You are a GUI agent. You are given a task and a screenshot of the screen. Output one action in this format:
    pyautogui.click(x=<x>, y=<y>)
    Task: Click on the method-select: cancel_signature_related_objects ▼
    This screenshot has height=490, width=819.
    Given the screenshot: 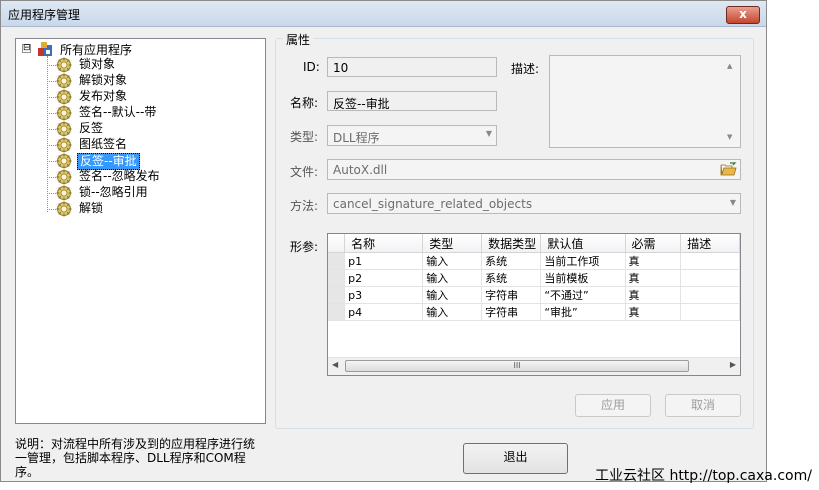 What is the action you would take?
    pyautogui.click(x=534, y=203)
    